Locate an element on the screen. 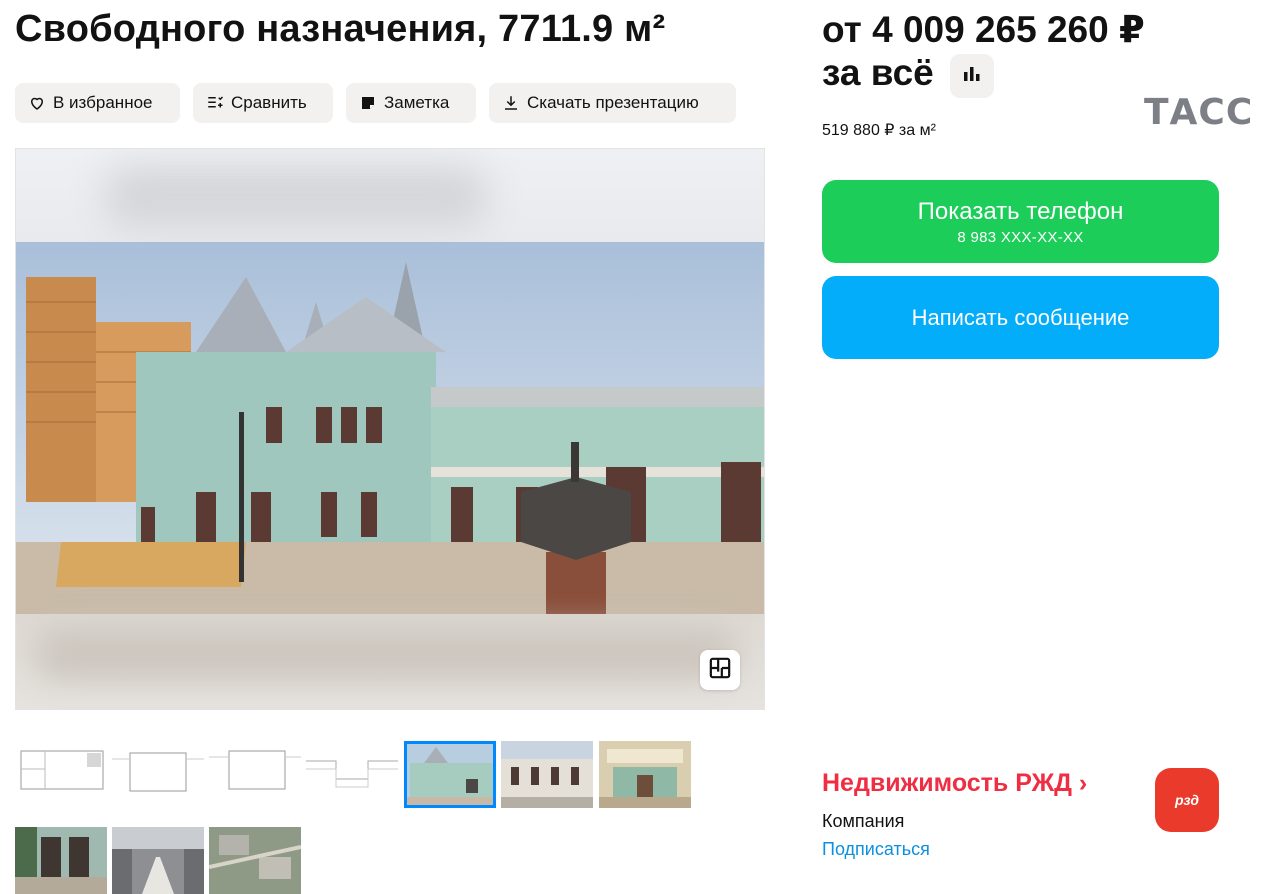  company-logo: рзд is located at coordinates (1187, 800).